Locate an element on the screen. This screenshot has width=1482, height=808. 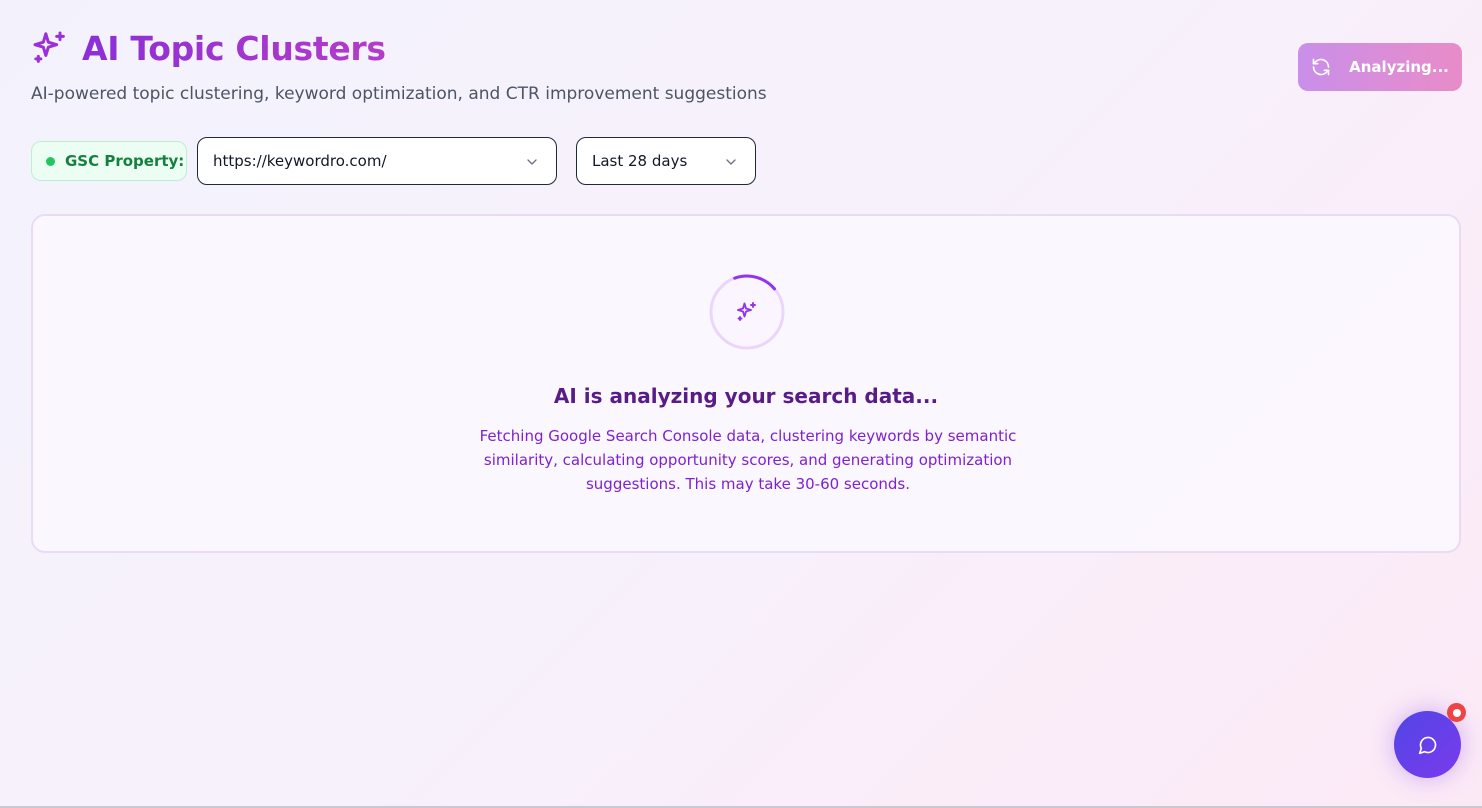
sparkles-icon is located at coordinates (50, 48).